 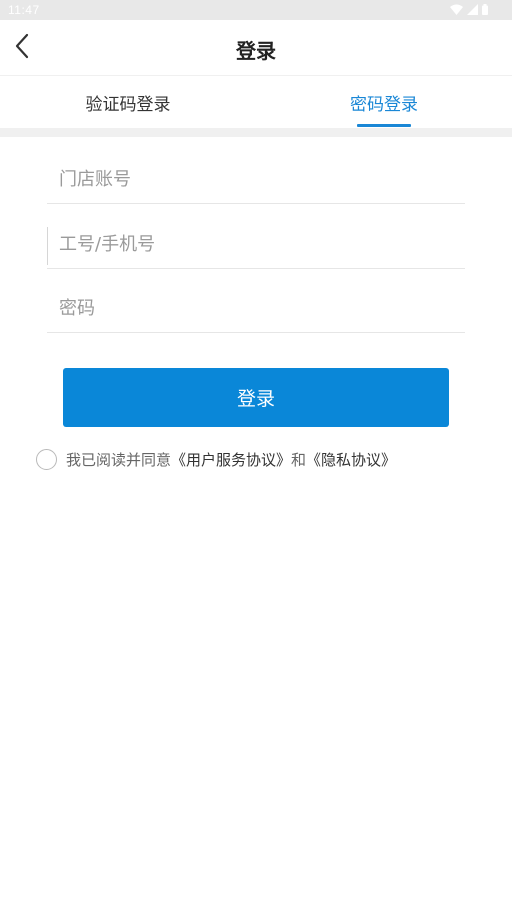 I want to click on battery-icon, so click(x=485, y=9).